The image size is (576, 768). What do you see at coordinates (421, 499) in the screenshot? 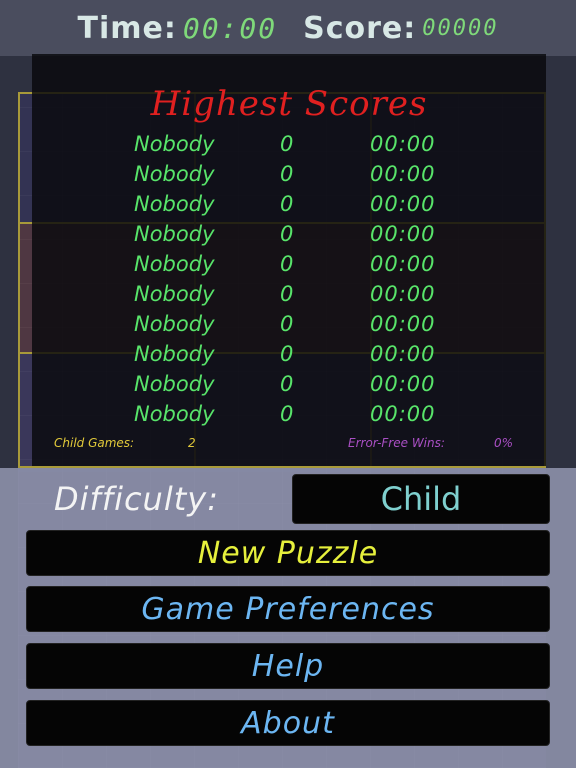
I see `difficulty-selector: Child` at bounding box center [421, 499].